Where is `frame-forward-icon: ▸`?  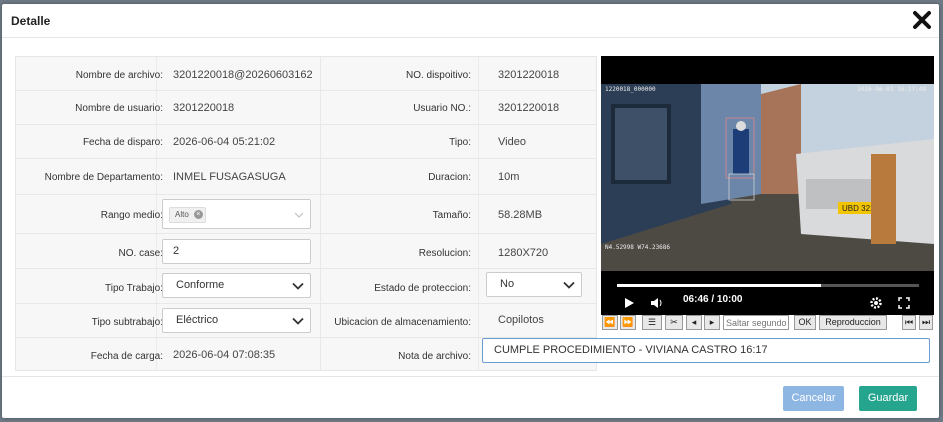 frame-forward-icon: ▸ is located at coordinates (712, 322).